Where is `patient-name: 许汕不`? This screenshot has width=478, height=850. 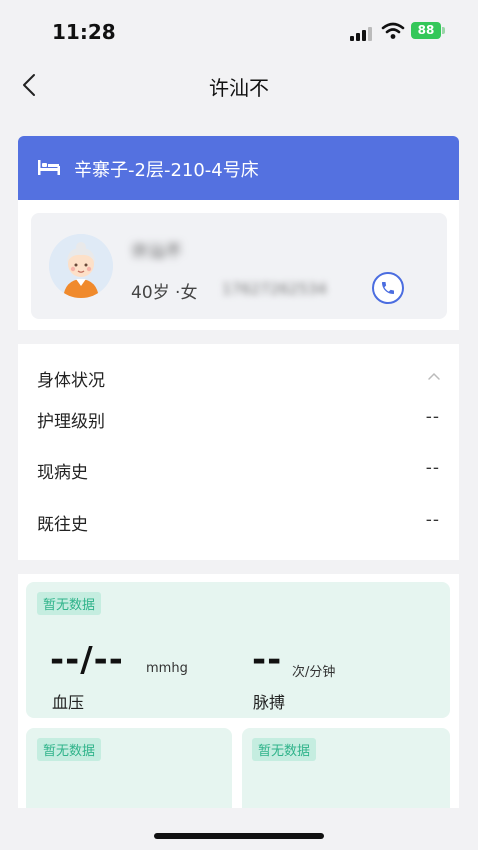 patient-name: 许汕不 is located at coordinates (156, 252).